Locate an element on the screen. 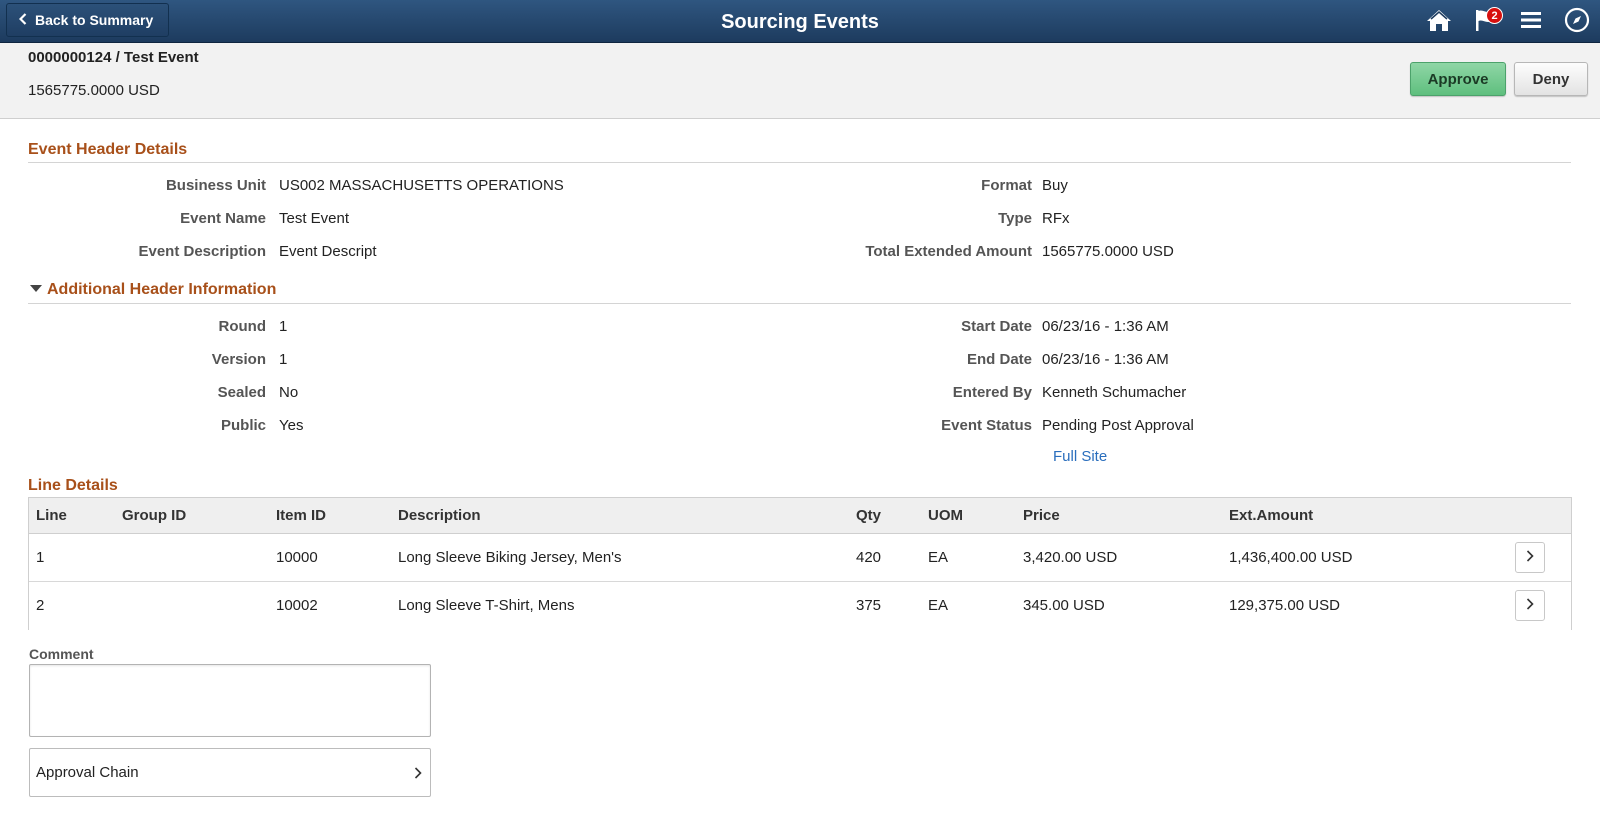  column-header-item-id: Item ID is located at coordinates (301, 515).